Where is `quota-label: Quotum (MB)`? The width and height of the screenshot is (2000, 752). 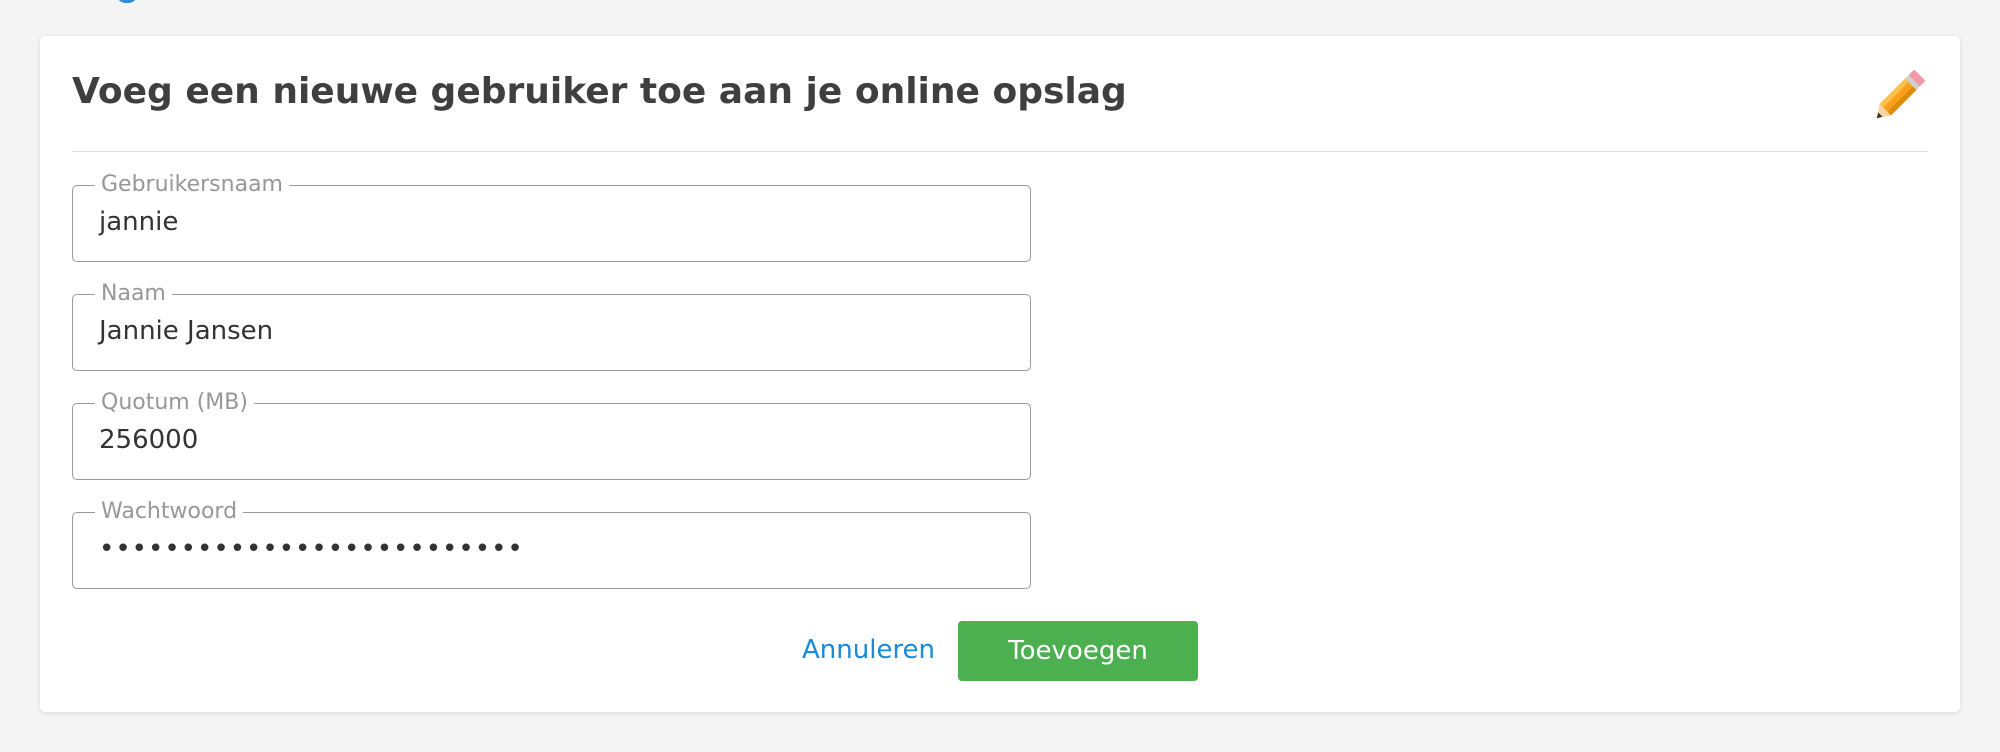
quota-label: Quotum (MB) is located at coordinates (174, 403).